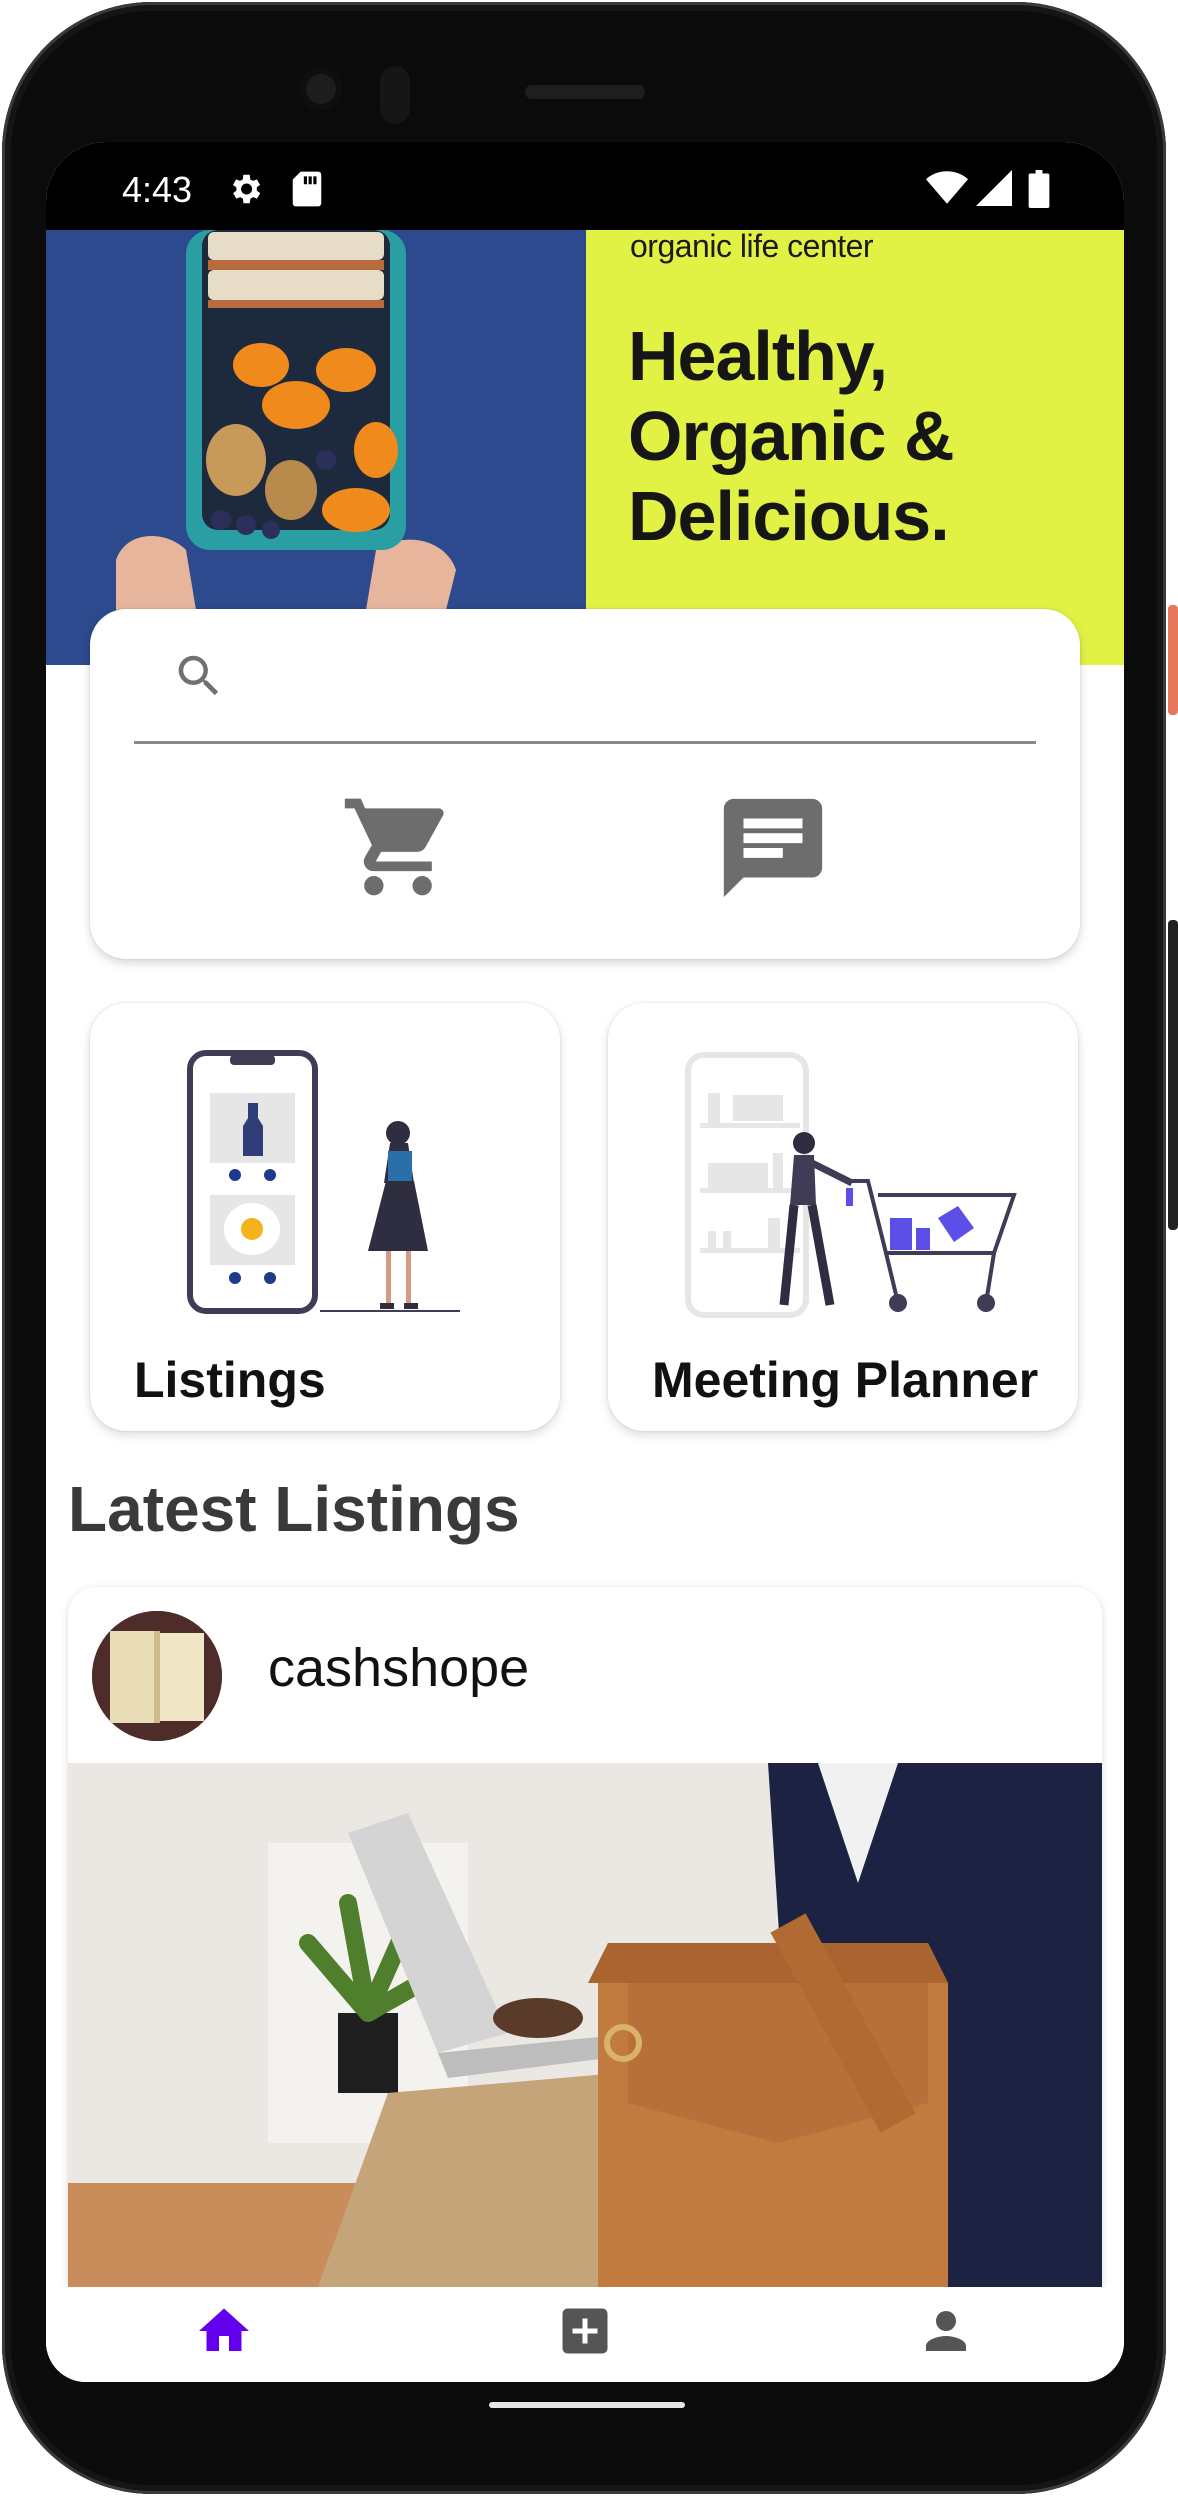 The height and width of the screenshot is (2498, 1178). What do you see at coordinates (325, 1168) in the screenshot?
I see `listings-illustration` at bounding box center [325, 1168].